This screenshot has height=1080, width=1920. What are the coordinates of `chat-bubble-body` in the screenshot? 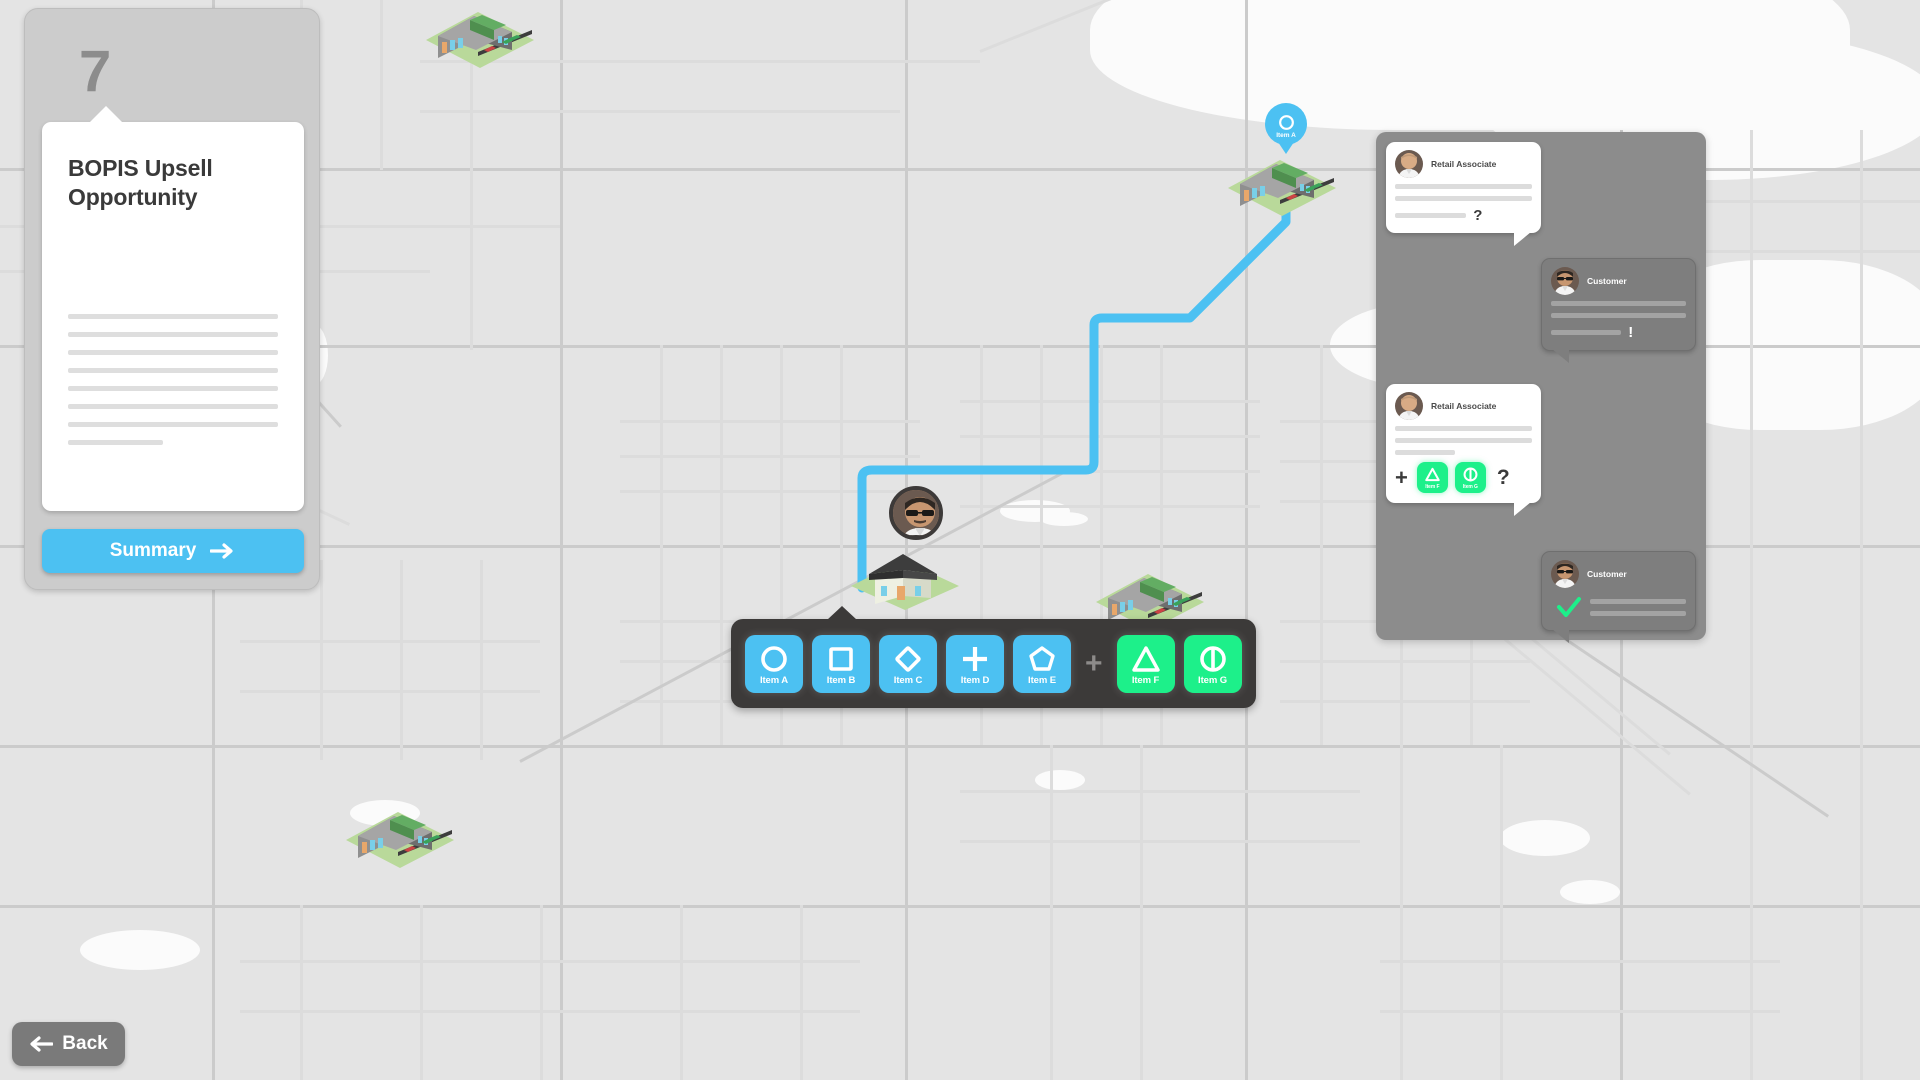 It's located at (1618, 610).